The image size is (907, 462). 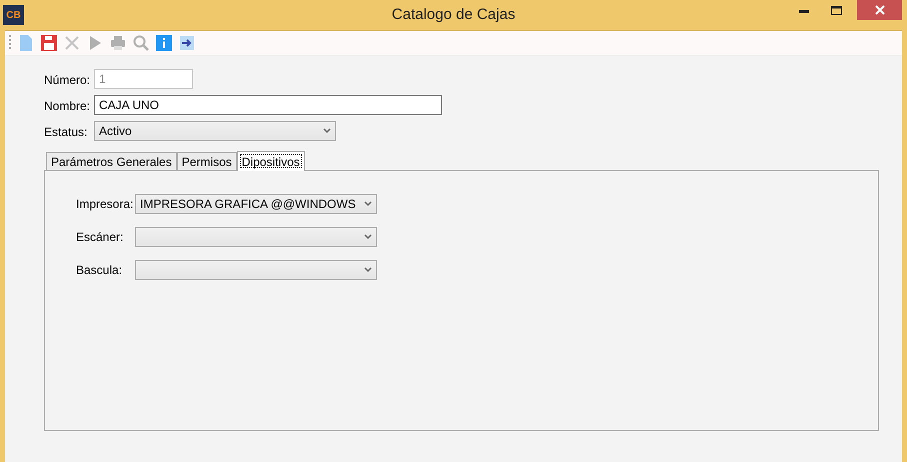 I want to click on dropdown: Activo, so click(x=215, y=130).